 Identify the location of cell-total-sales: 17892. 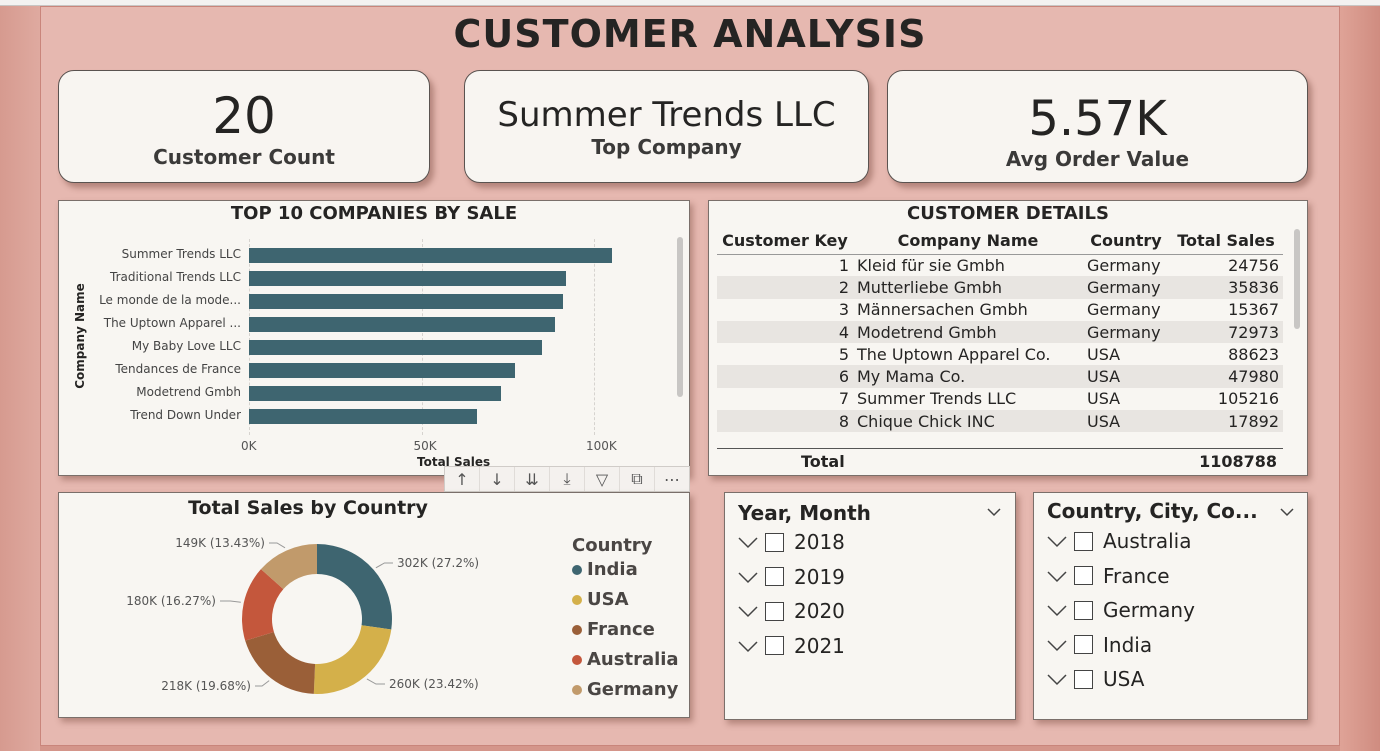
(1226, 421).